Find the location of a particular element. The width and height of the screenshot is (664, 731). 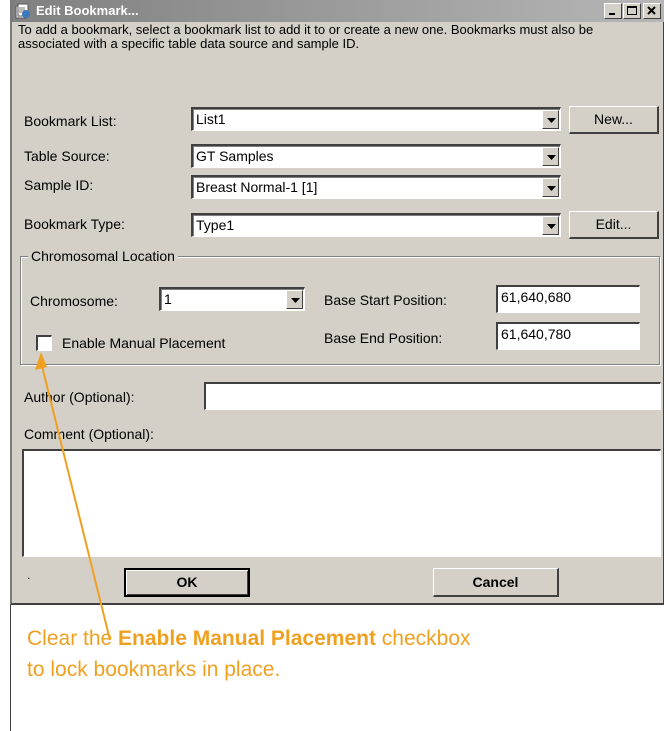

callout-line2: to lock bookmarks in place. is located at coordinates (154, 669).